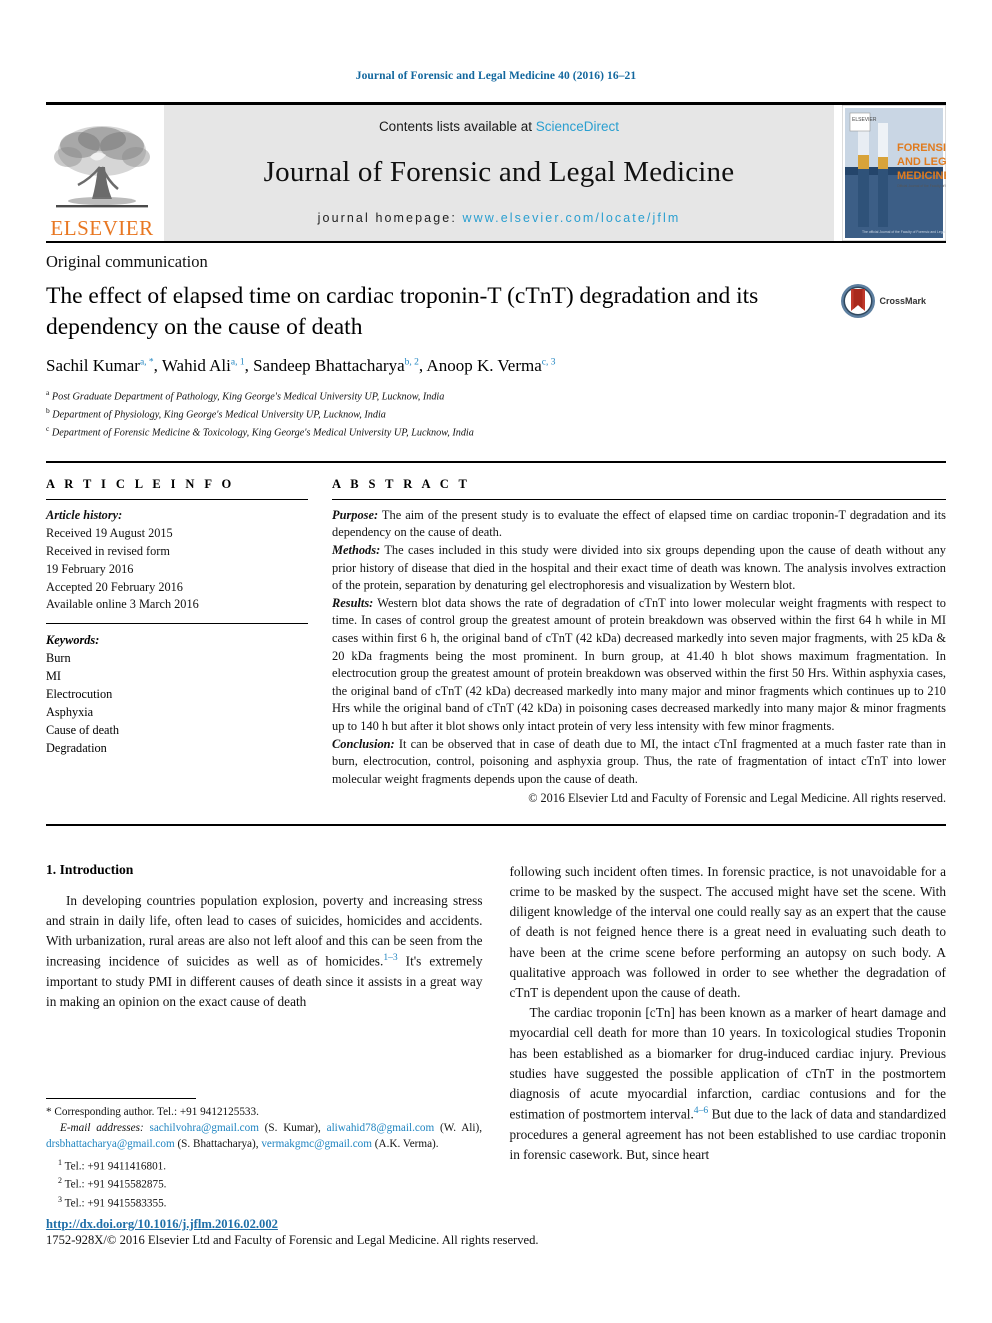 The image size is (992, 1323). I want to click on email-link-1: sachilvohra@gmail.com, so click(203, 1128).